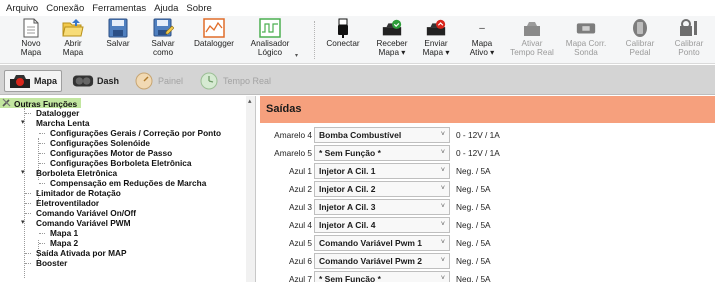 The width and height of the screenshot is (715, 282). I want to click on menu-arquivo: Arquivo, so click(22, 8).